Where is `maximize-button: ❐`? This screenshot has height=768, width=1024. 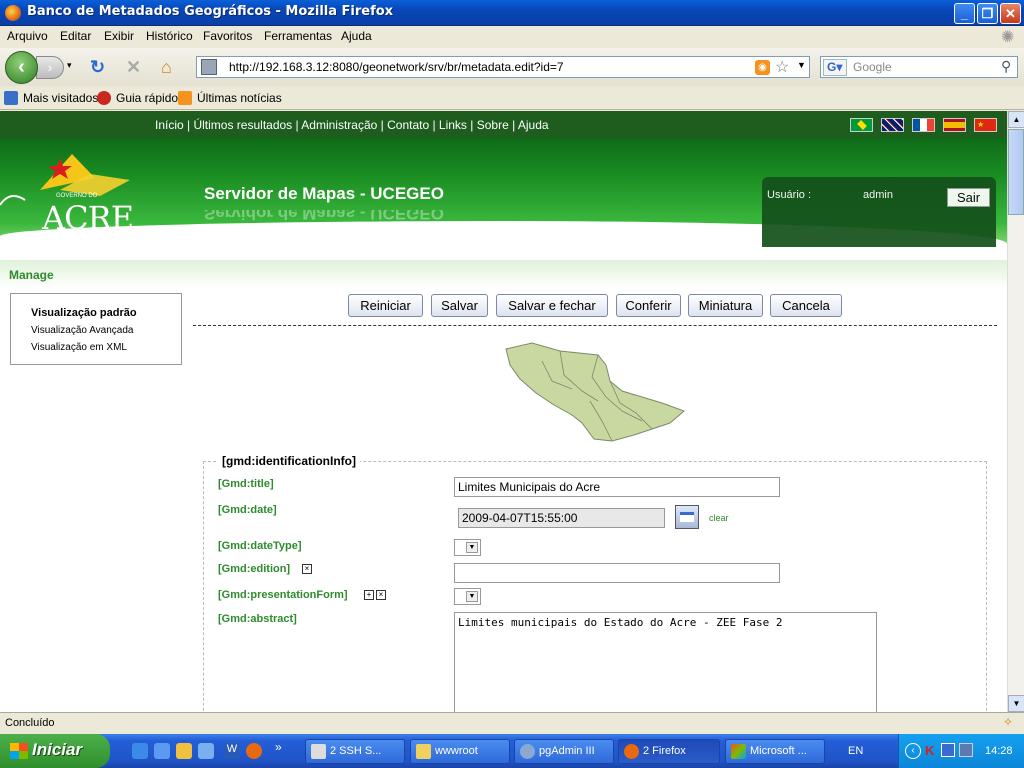 maximize-button: ❐ is located at coordinates (987, 13).